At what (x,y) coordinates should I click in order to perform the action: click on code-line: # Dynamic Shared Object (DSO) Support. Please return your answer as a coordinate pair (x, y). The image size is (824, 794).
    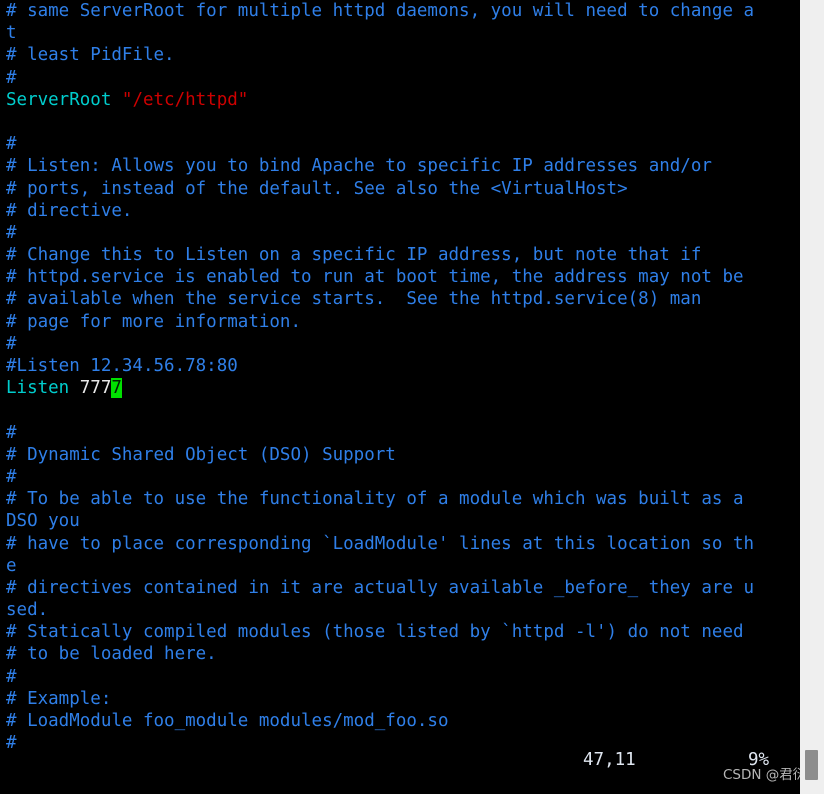
    Looking at the image, I should click on (201, 454).